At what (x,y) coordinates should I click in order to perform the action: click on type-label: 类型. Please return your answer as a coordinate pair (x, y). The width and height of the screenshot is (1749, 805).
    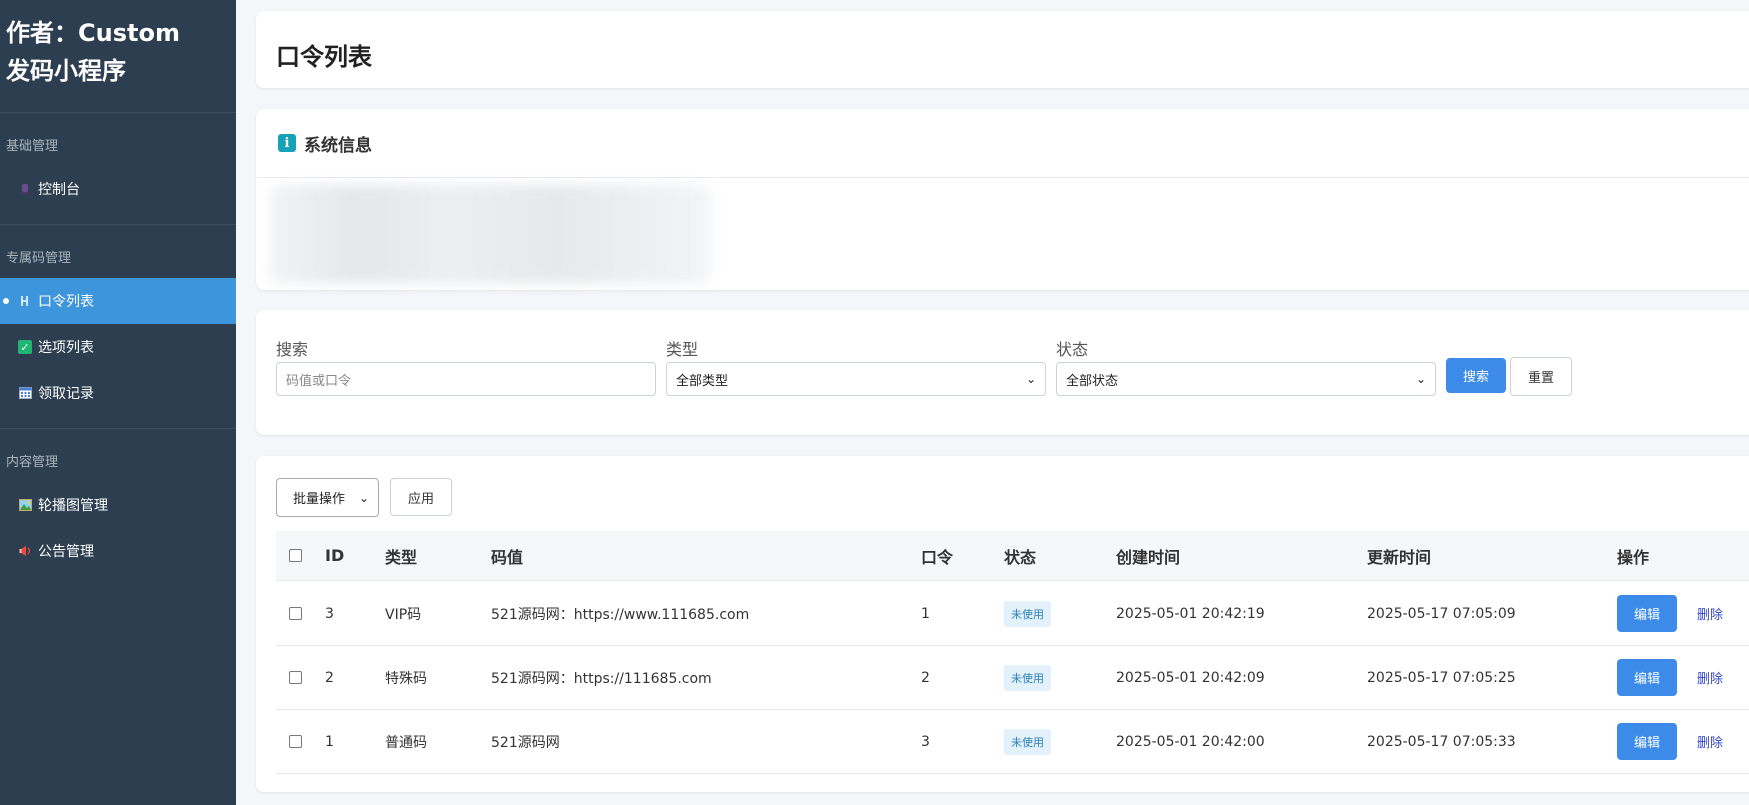
    Looking at the image, I should click on (682, 349).